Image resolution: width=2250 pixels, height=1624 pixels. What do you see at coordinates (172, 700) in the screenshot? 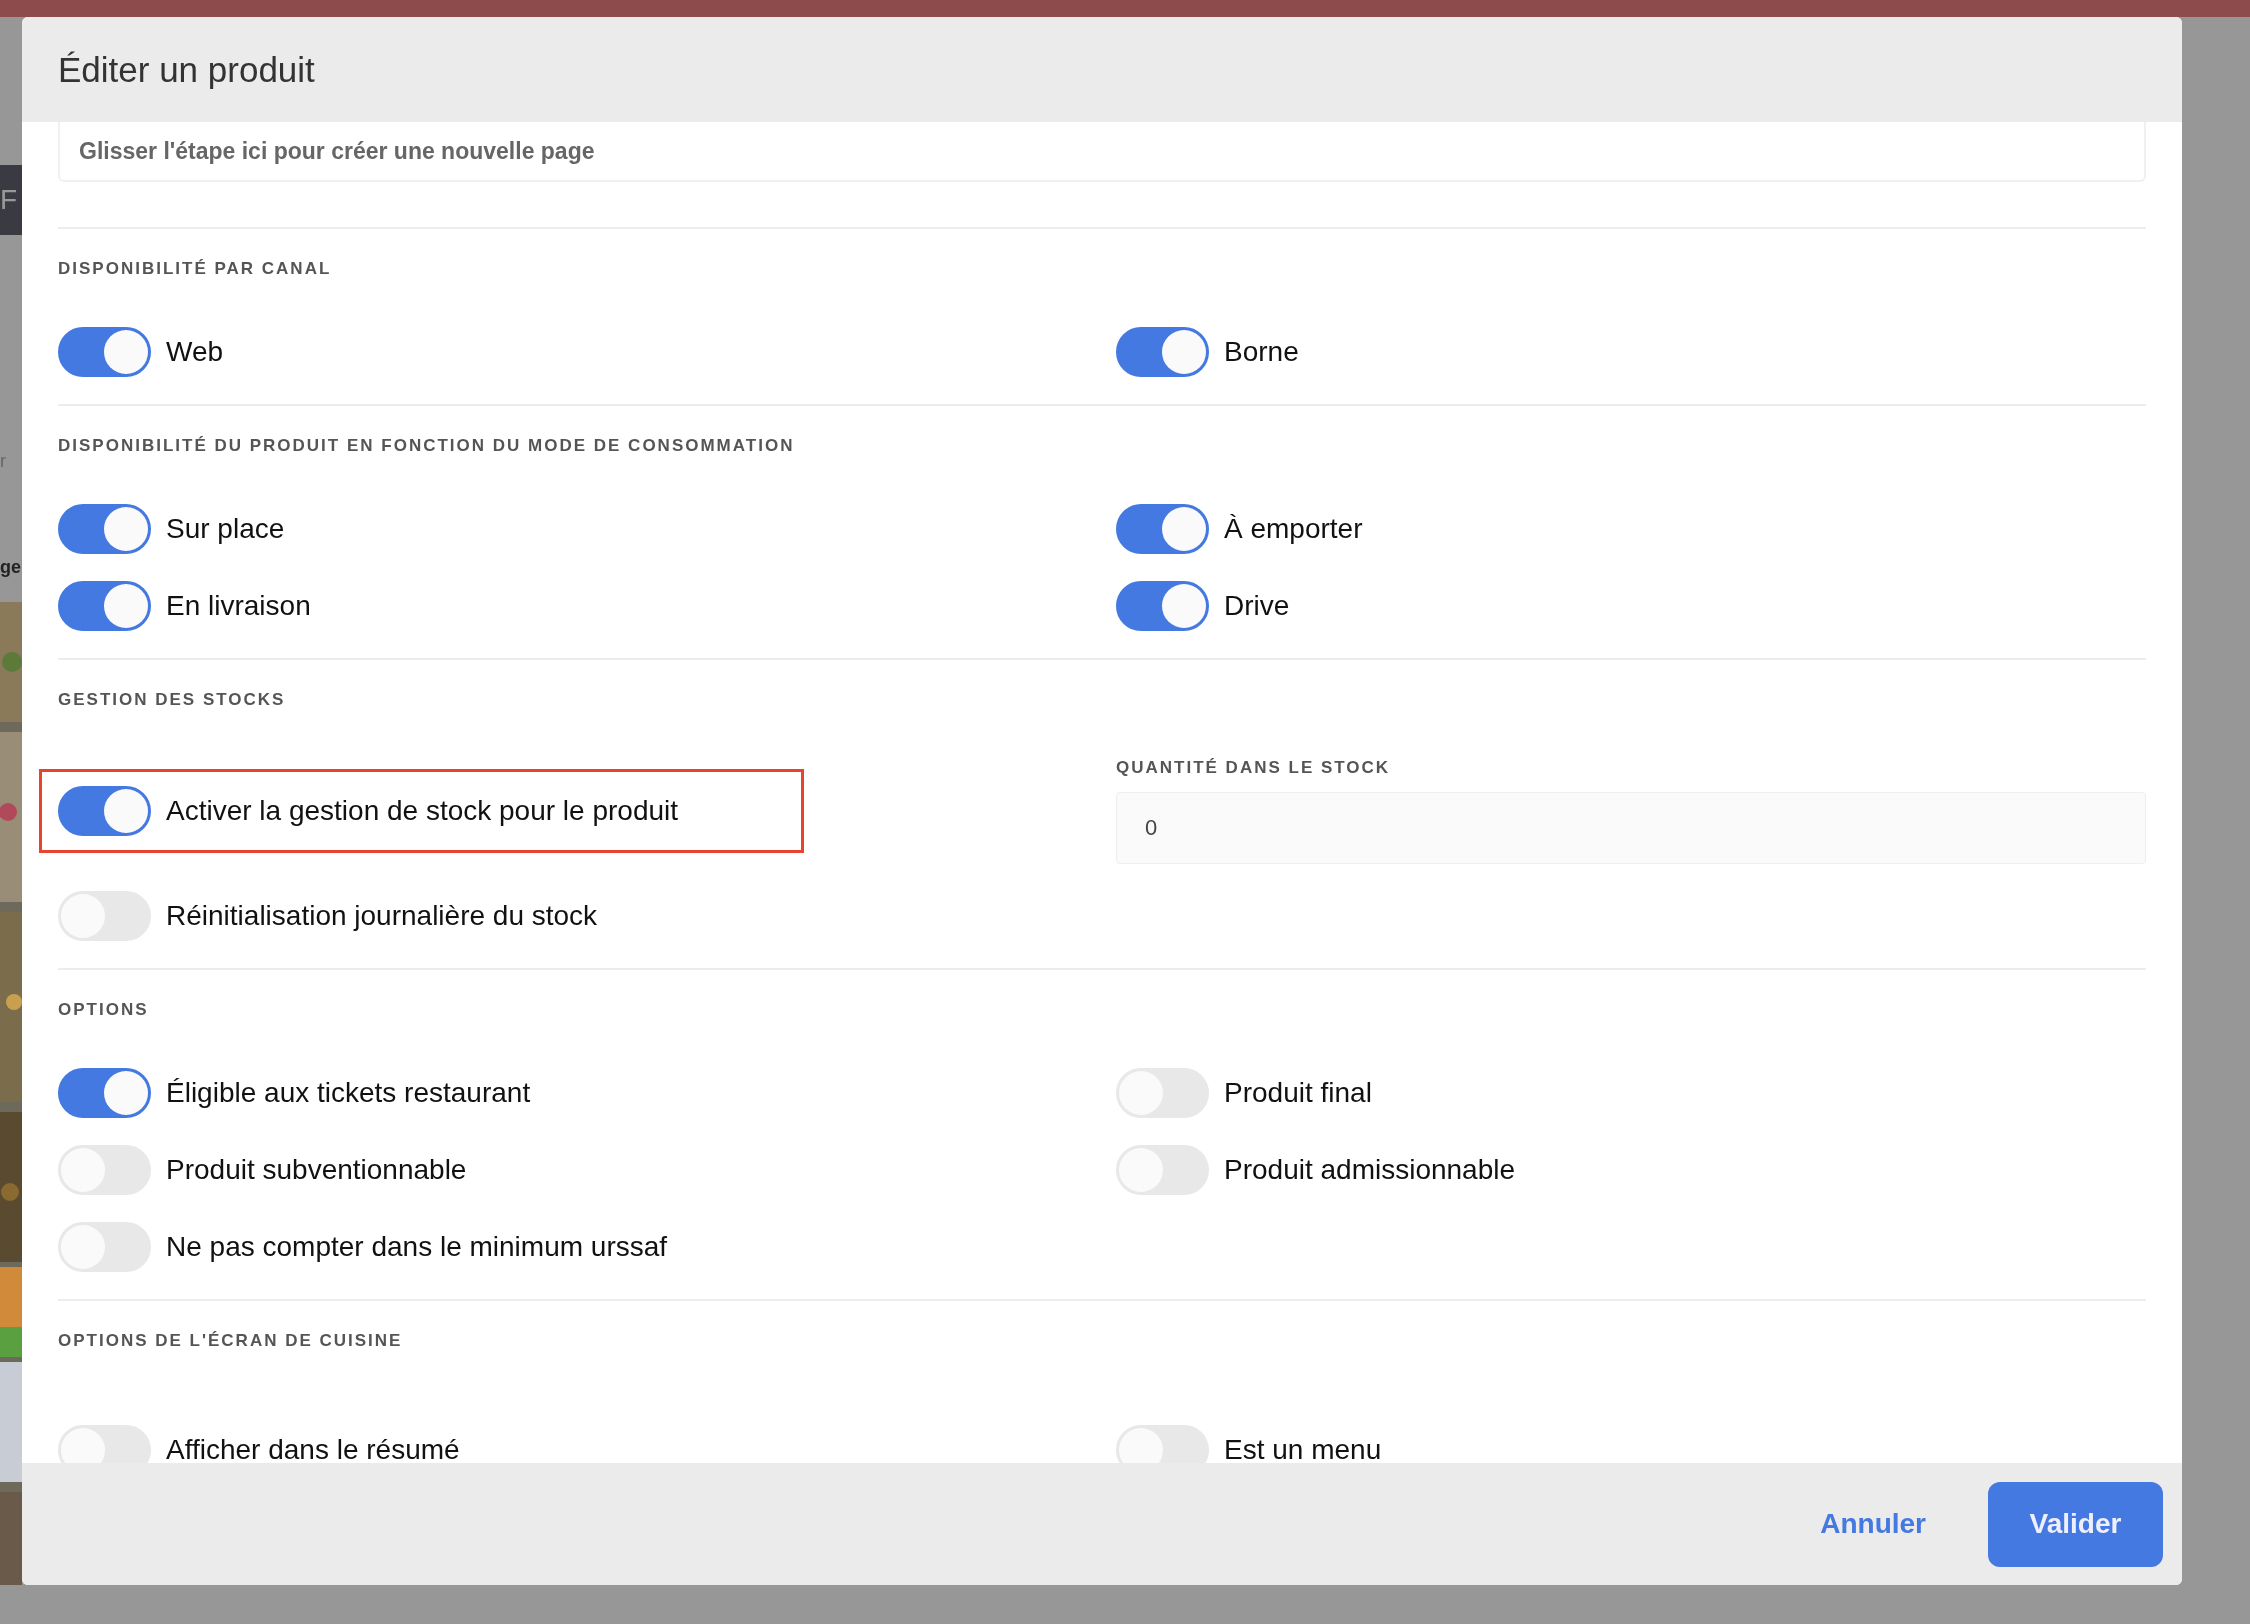
I see `section-heading: GESTION DES STOCKS` at bounding box center [172, 700].